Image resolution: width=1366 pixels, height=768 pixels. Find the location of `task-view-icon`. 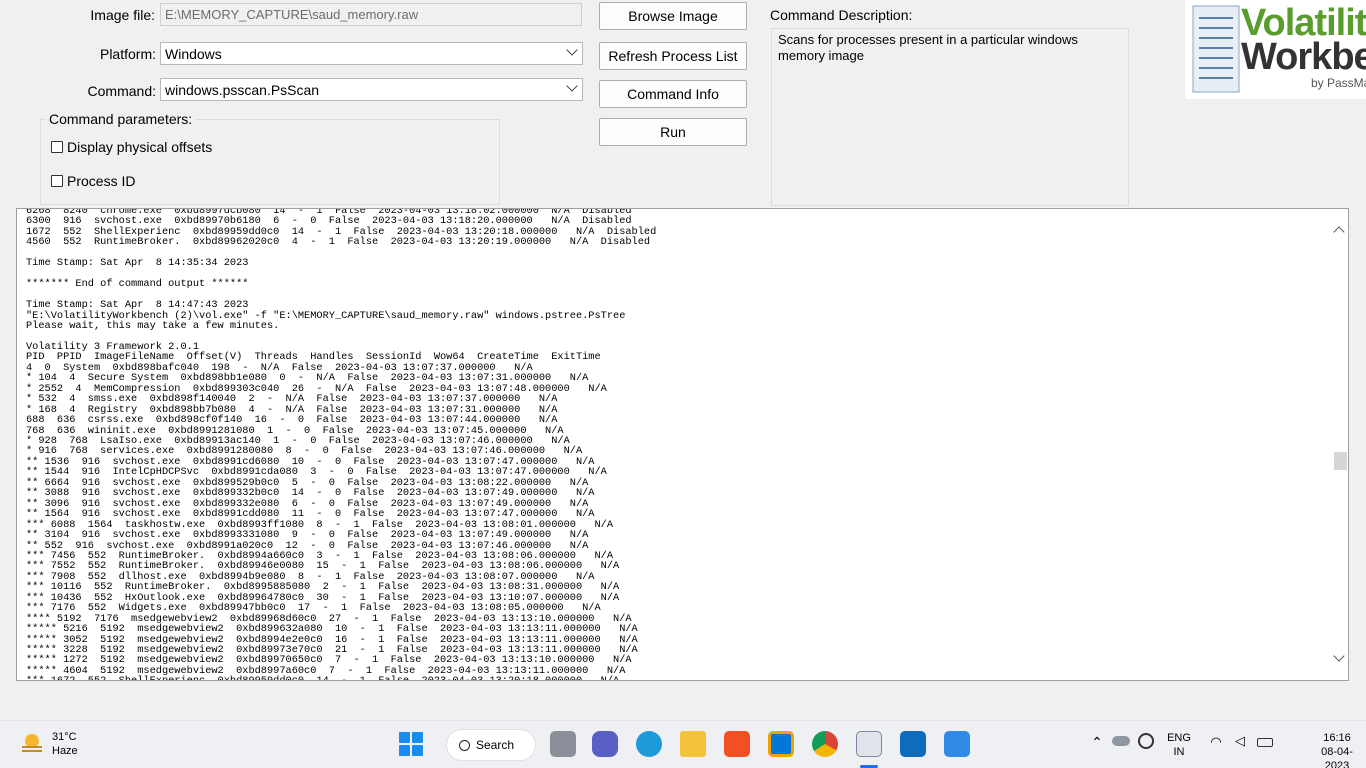

task-view-icon is located at coordinates (563, 744).